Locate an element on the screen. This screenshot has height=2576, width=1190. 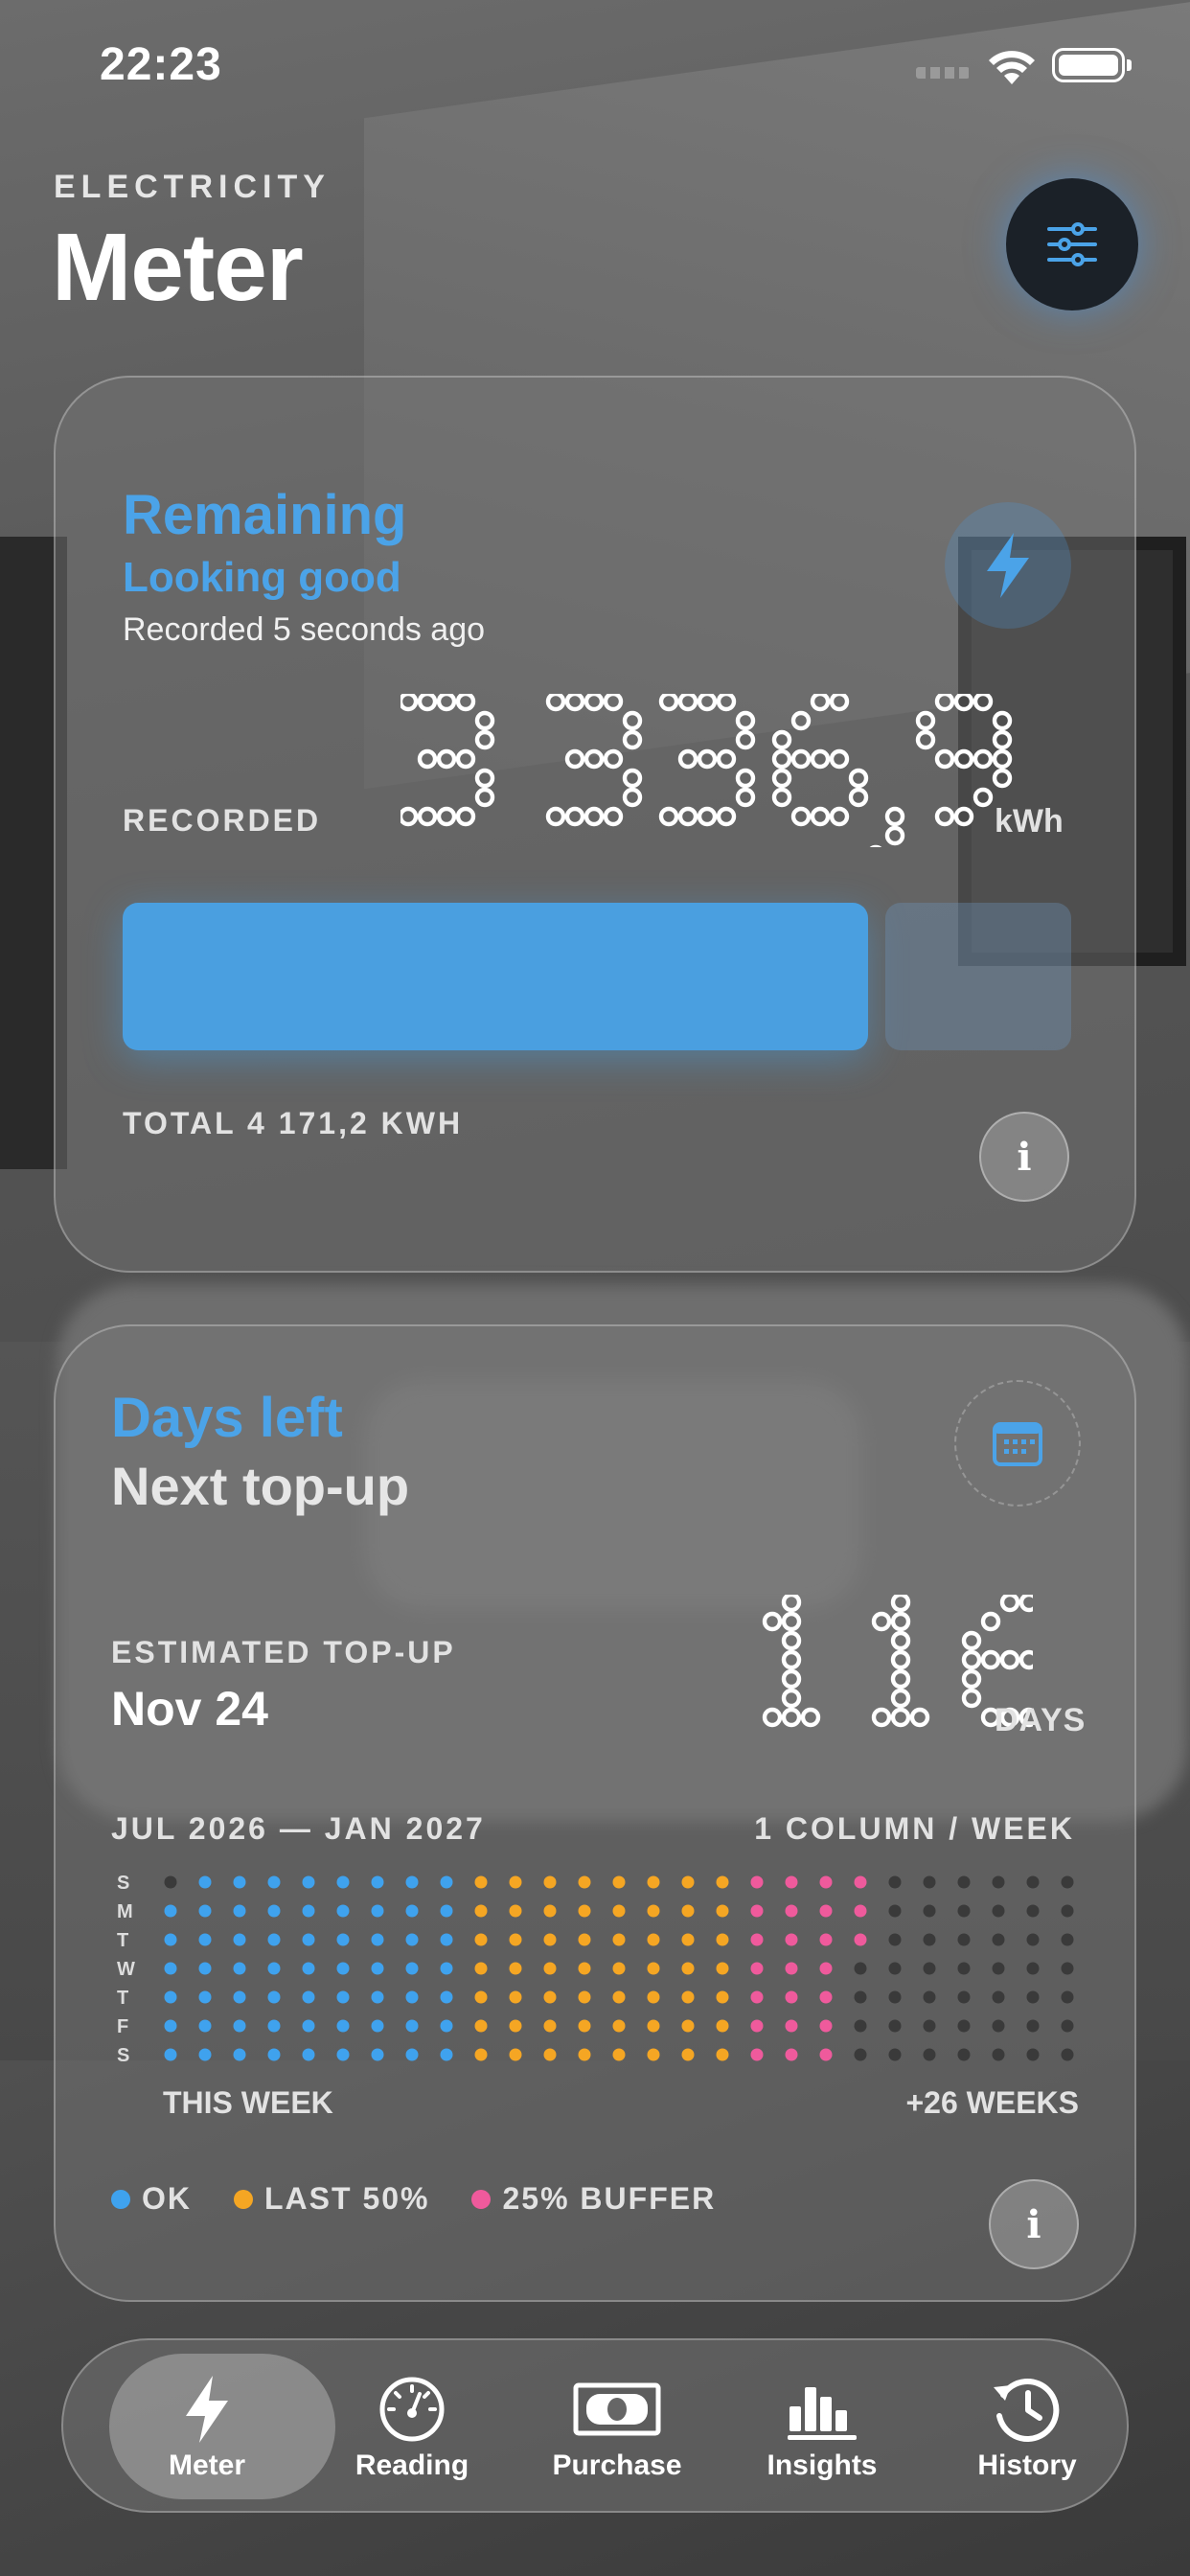
bar-chart-icon is located at coordinates (823, 2413).